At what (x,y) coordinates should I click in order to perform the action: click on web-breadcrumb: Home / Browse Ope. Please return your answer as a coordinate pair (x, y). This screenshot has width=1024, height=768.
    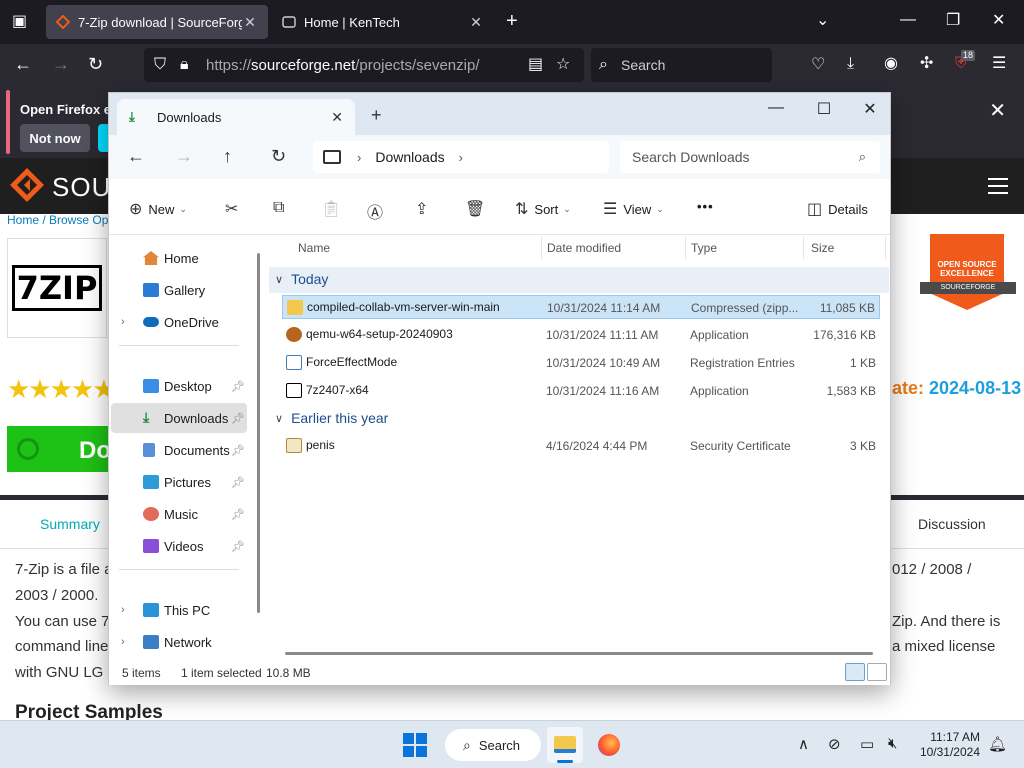
    Looking at the image, I should click on (61, 220).